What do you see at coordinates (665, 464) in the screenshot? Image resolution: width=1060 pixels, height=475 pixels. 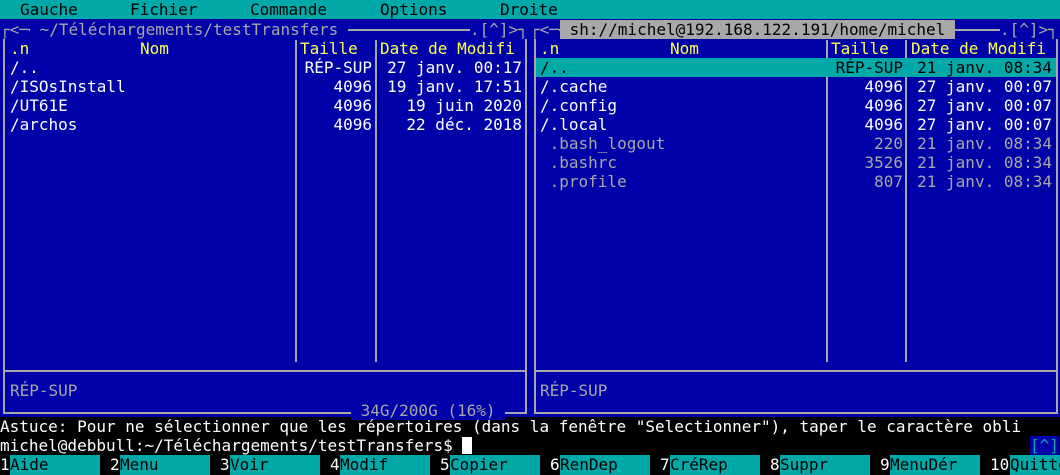 I see `fkey-number: 7` at bounding box center [665, 464].